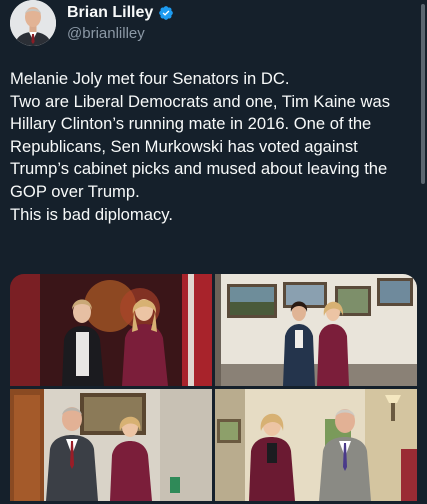 This screenshot has width=427, height=504. Describe the element at coordinates (423, 94) in the screenshot. I see `scrollbar` at that location.